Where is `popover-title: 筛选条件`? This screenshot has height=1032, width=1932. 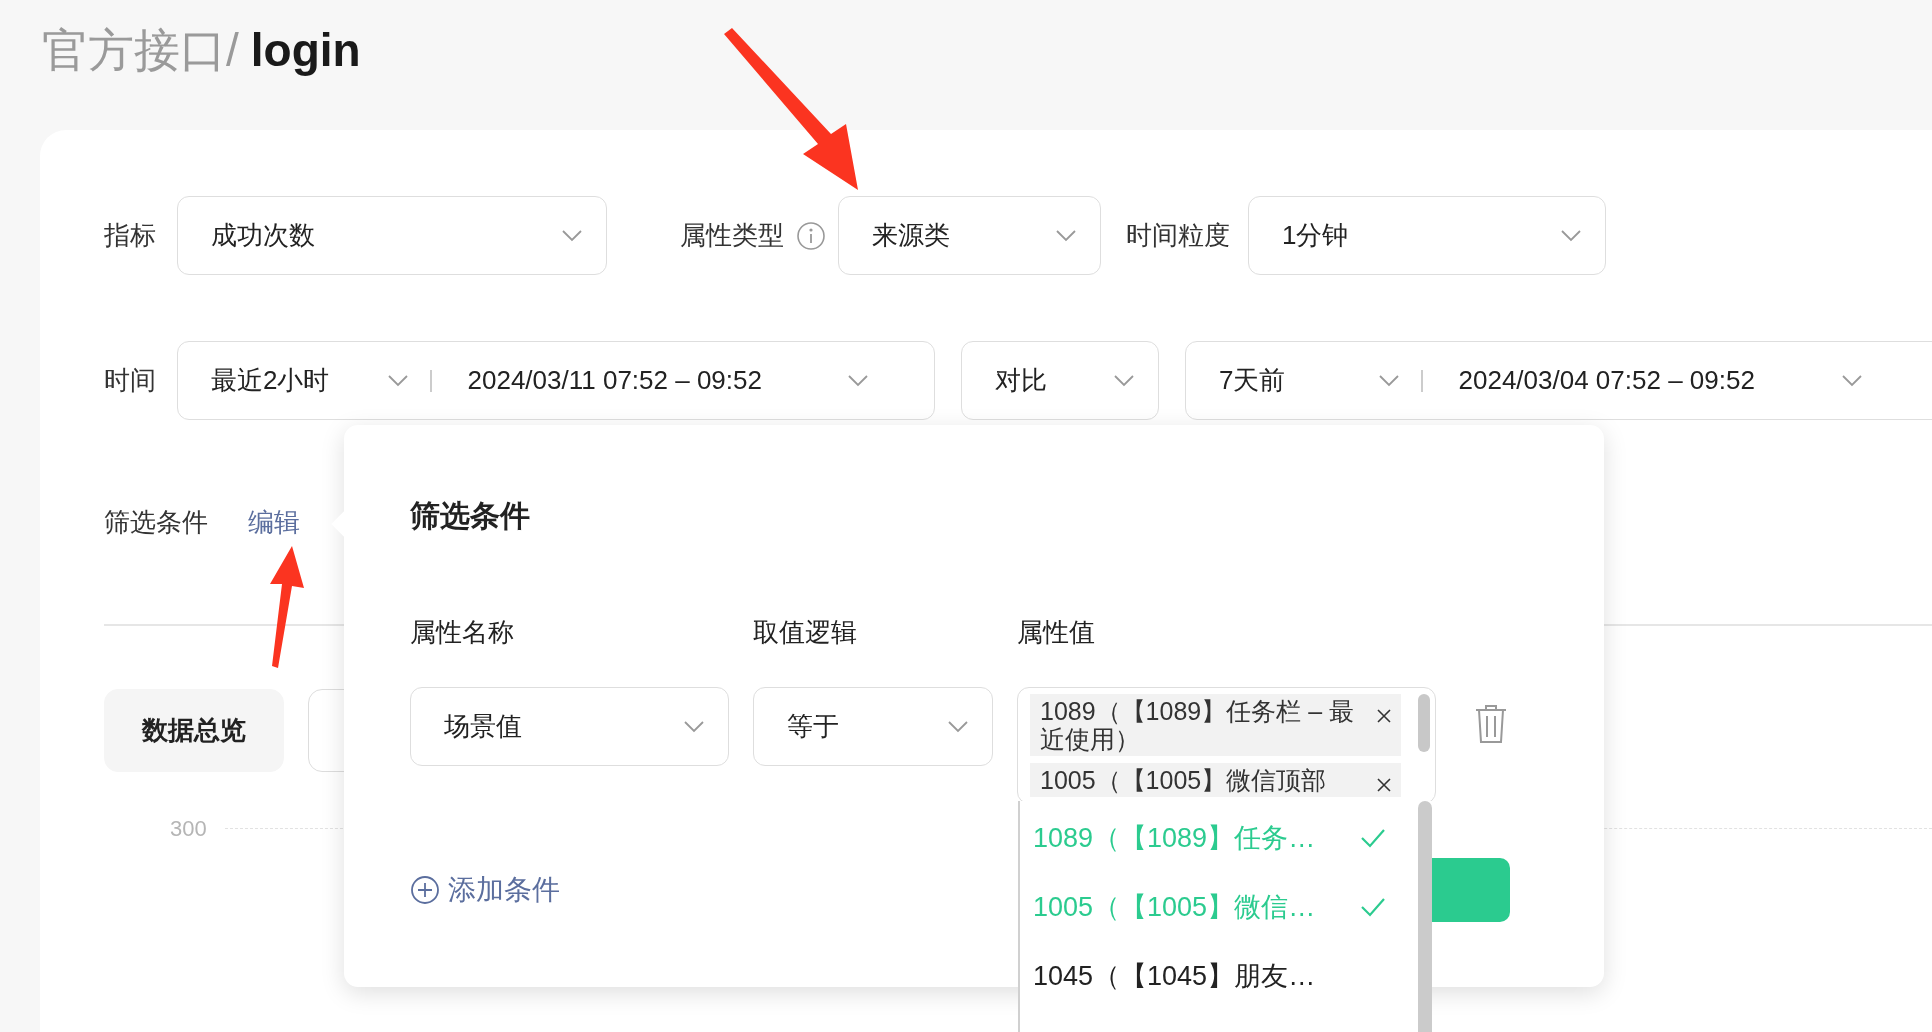
popover-title: 筛选条件 is located at coordinates (470, 516).